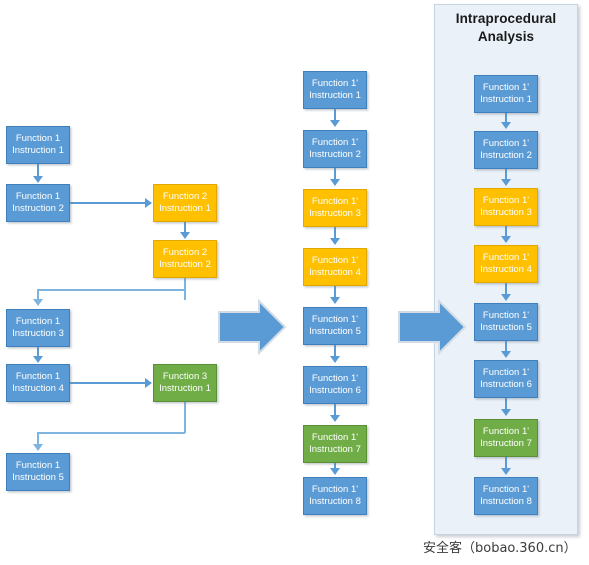 Image resolution: width=589 pixels, height=565 pixels. I want to click on arrowhead-f3i1, so click(148, 383).